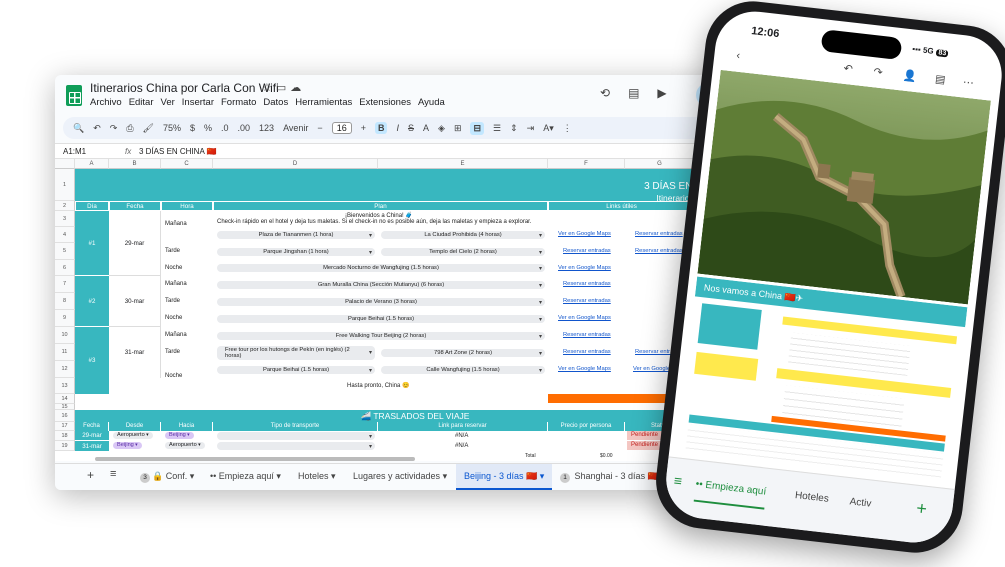 The image size is (1005, 567). What do you see at coordinates (92, 164) in the screenshot?
I see `column-header: A` at bounding box center [92, 164].